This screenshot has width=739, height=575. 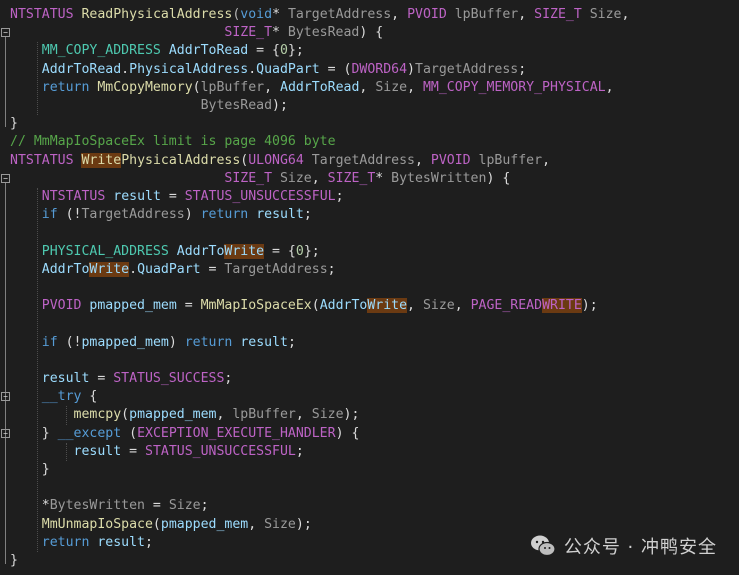 I want to click on code-token: lpBuffer, so click(x=486, y=14).